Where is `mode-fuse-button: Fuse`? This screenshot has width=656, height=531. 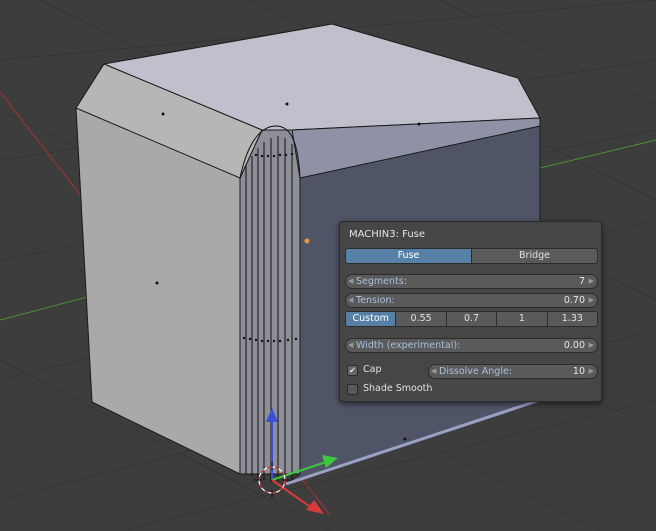 mode-fuse-button: Fuse is located at coordinates (408, 256).